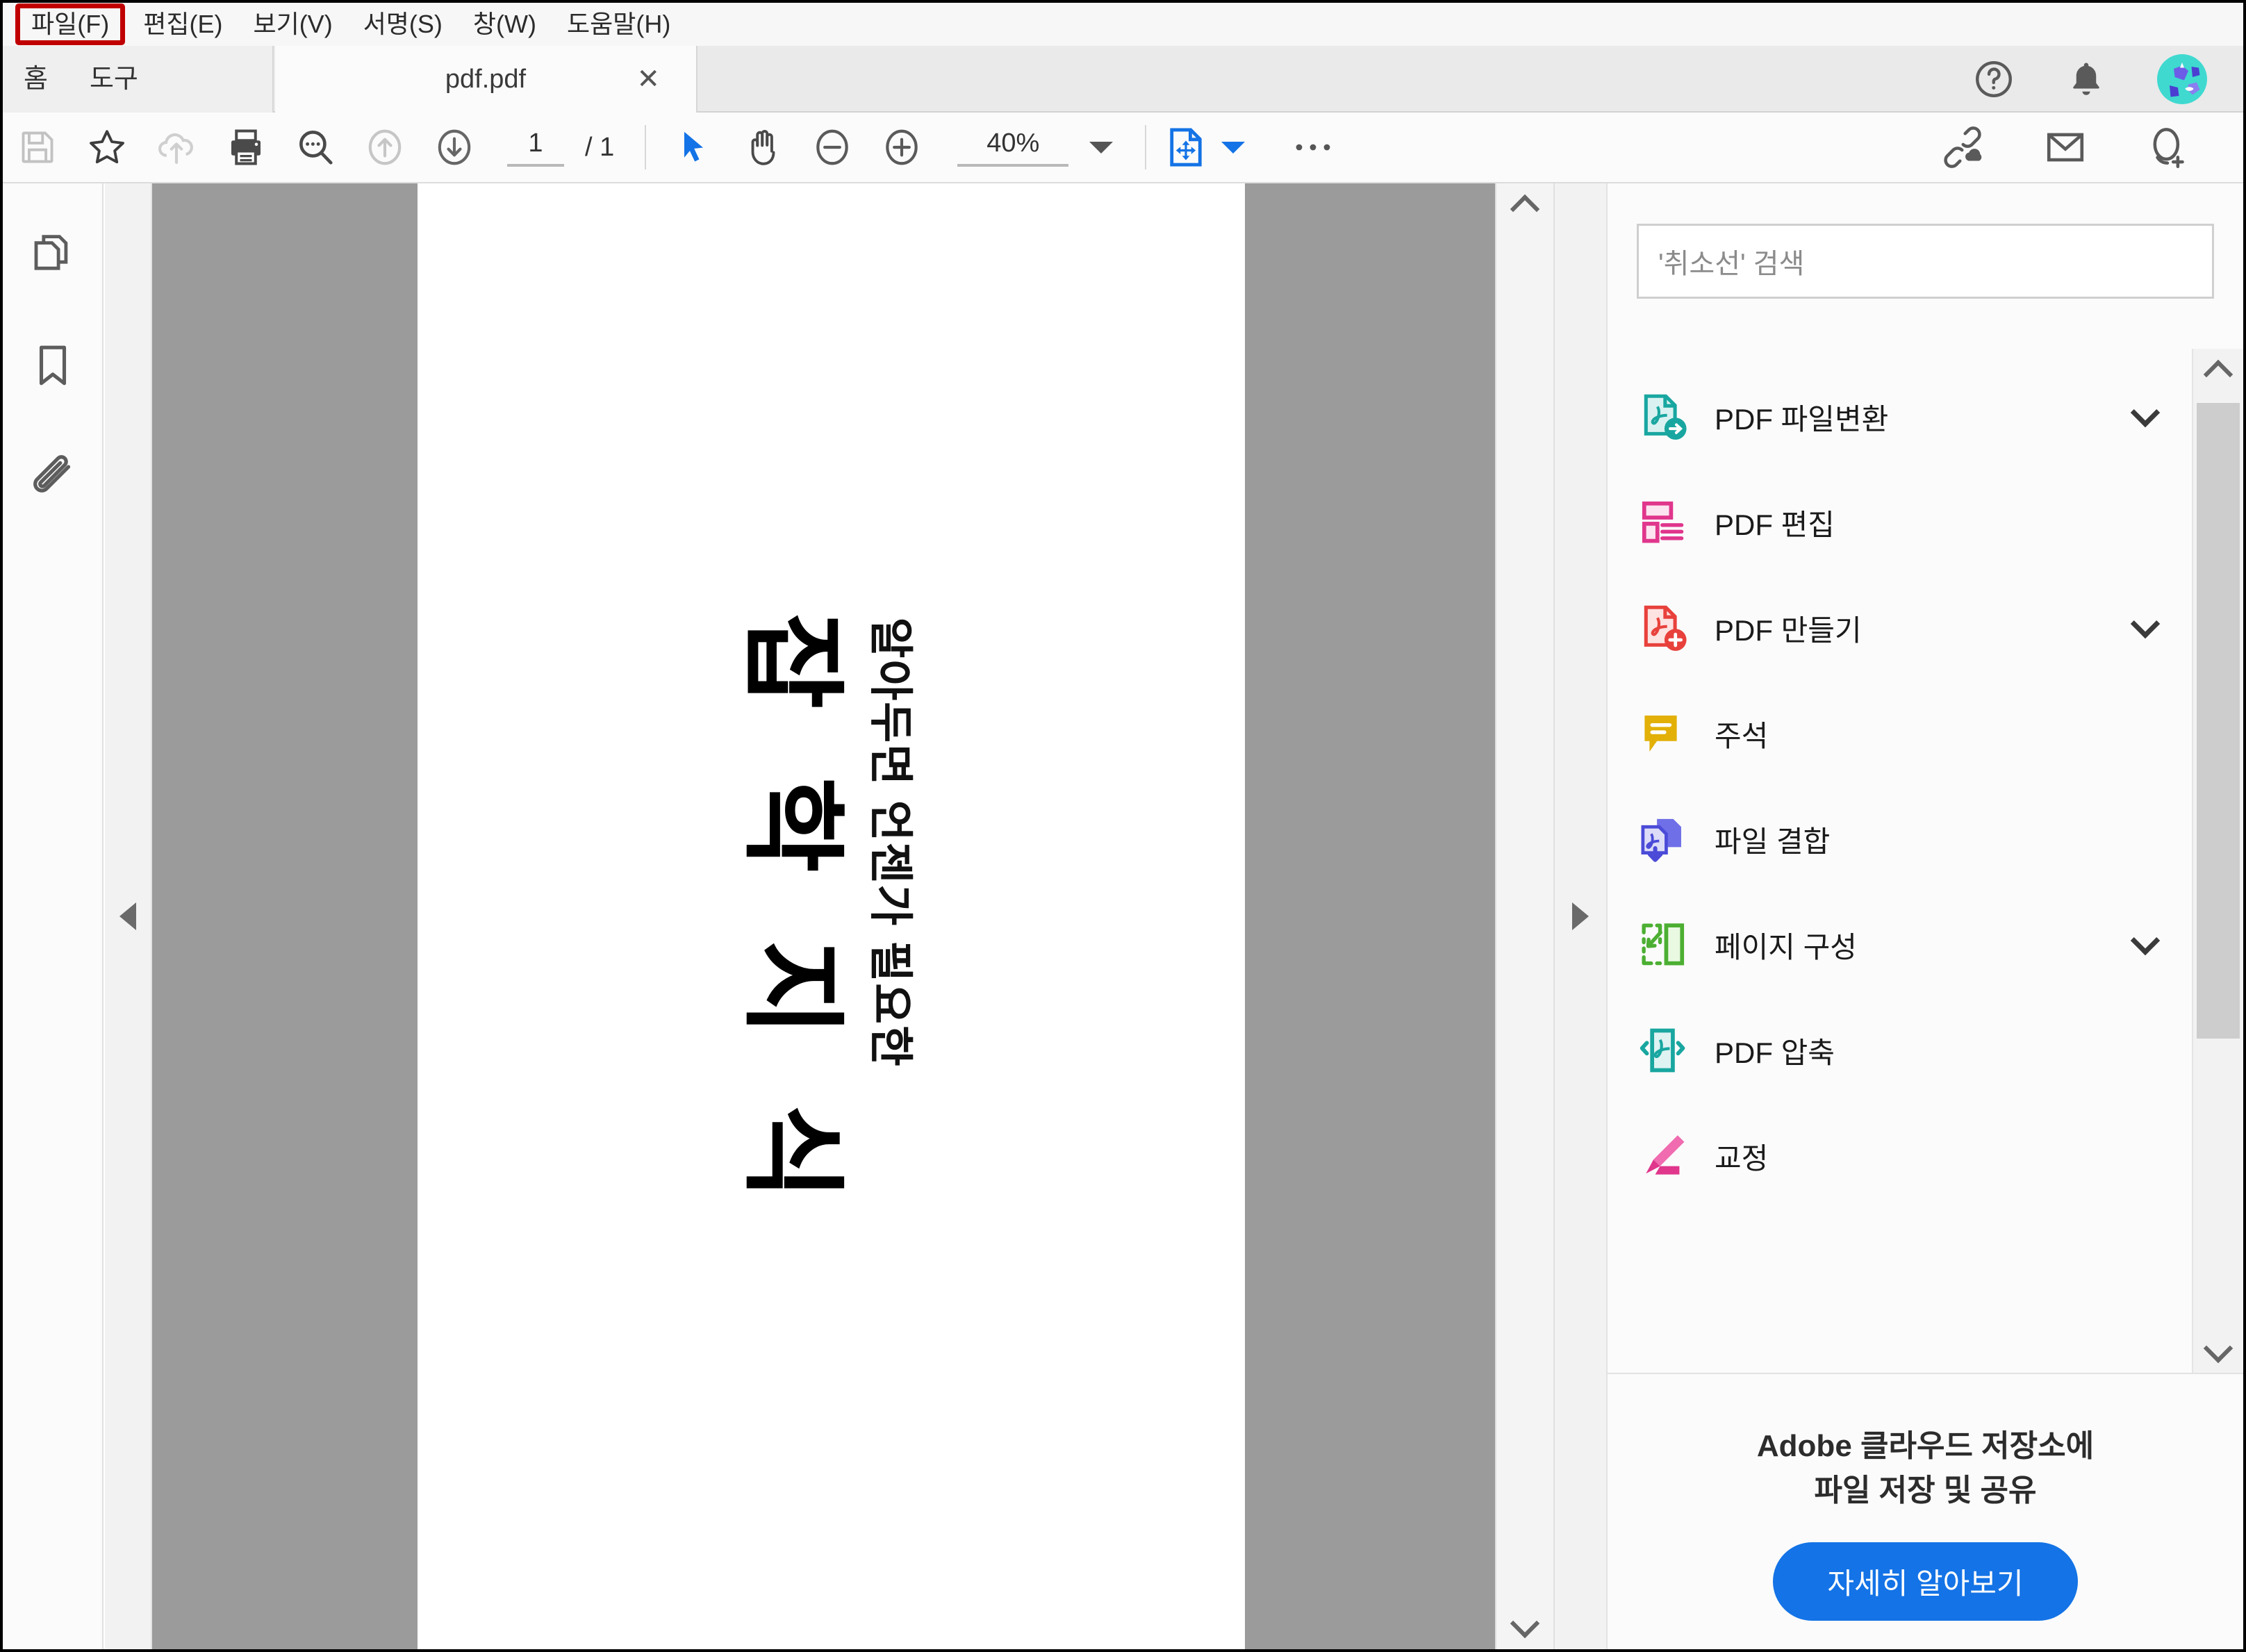 This screenshot has height=1652, width=2246. I want to click on promo-line-1: Adobe 클라우드 저장소에, so click(1926, 1446).